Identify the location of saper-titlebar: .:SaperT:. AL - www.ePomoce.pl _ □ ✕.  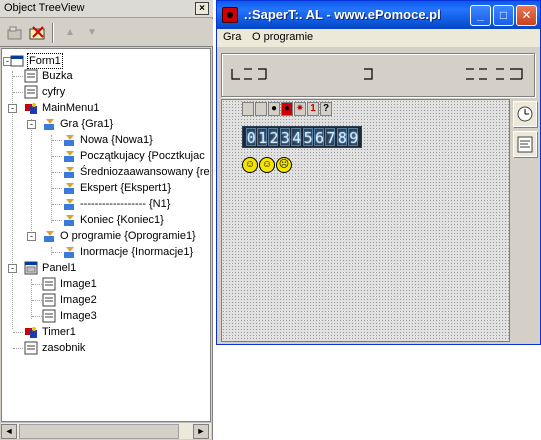
(378, 15).